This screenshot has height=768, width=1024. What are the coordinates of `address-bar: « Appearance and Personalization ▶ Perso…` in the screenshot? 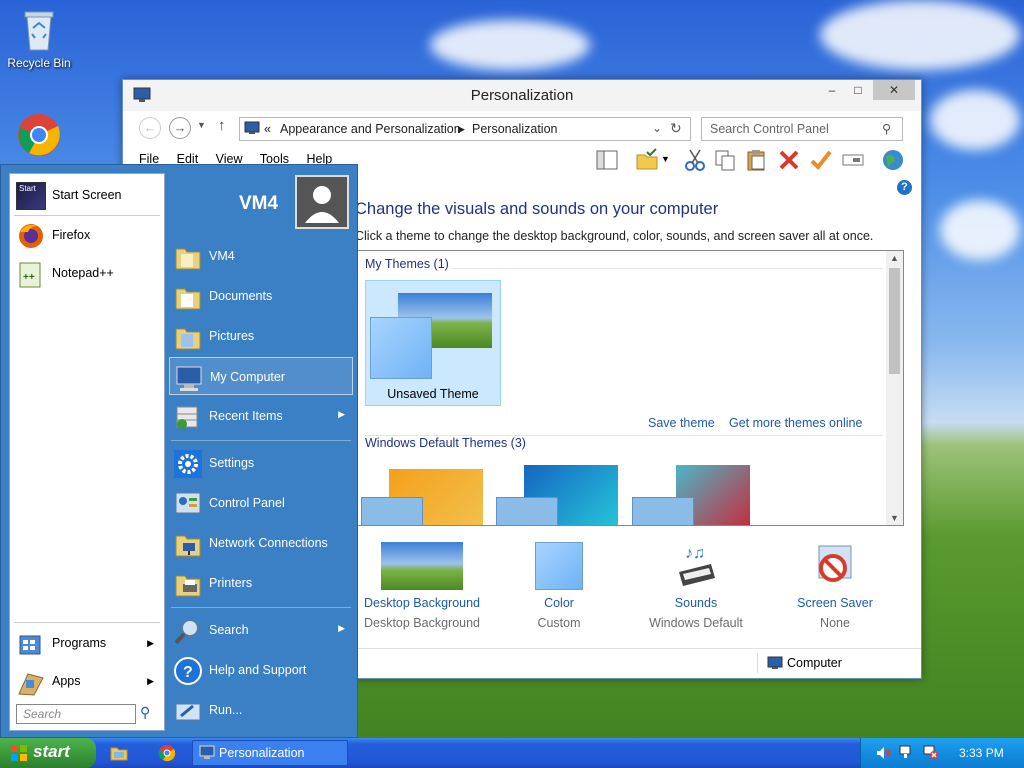 It's located at (465, 129).